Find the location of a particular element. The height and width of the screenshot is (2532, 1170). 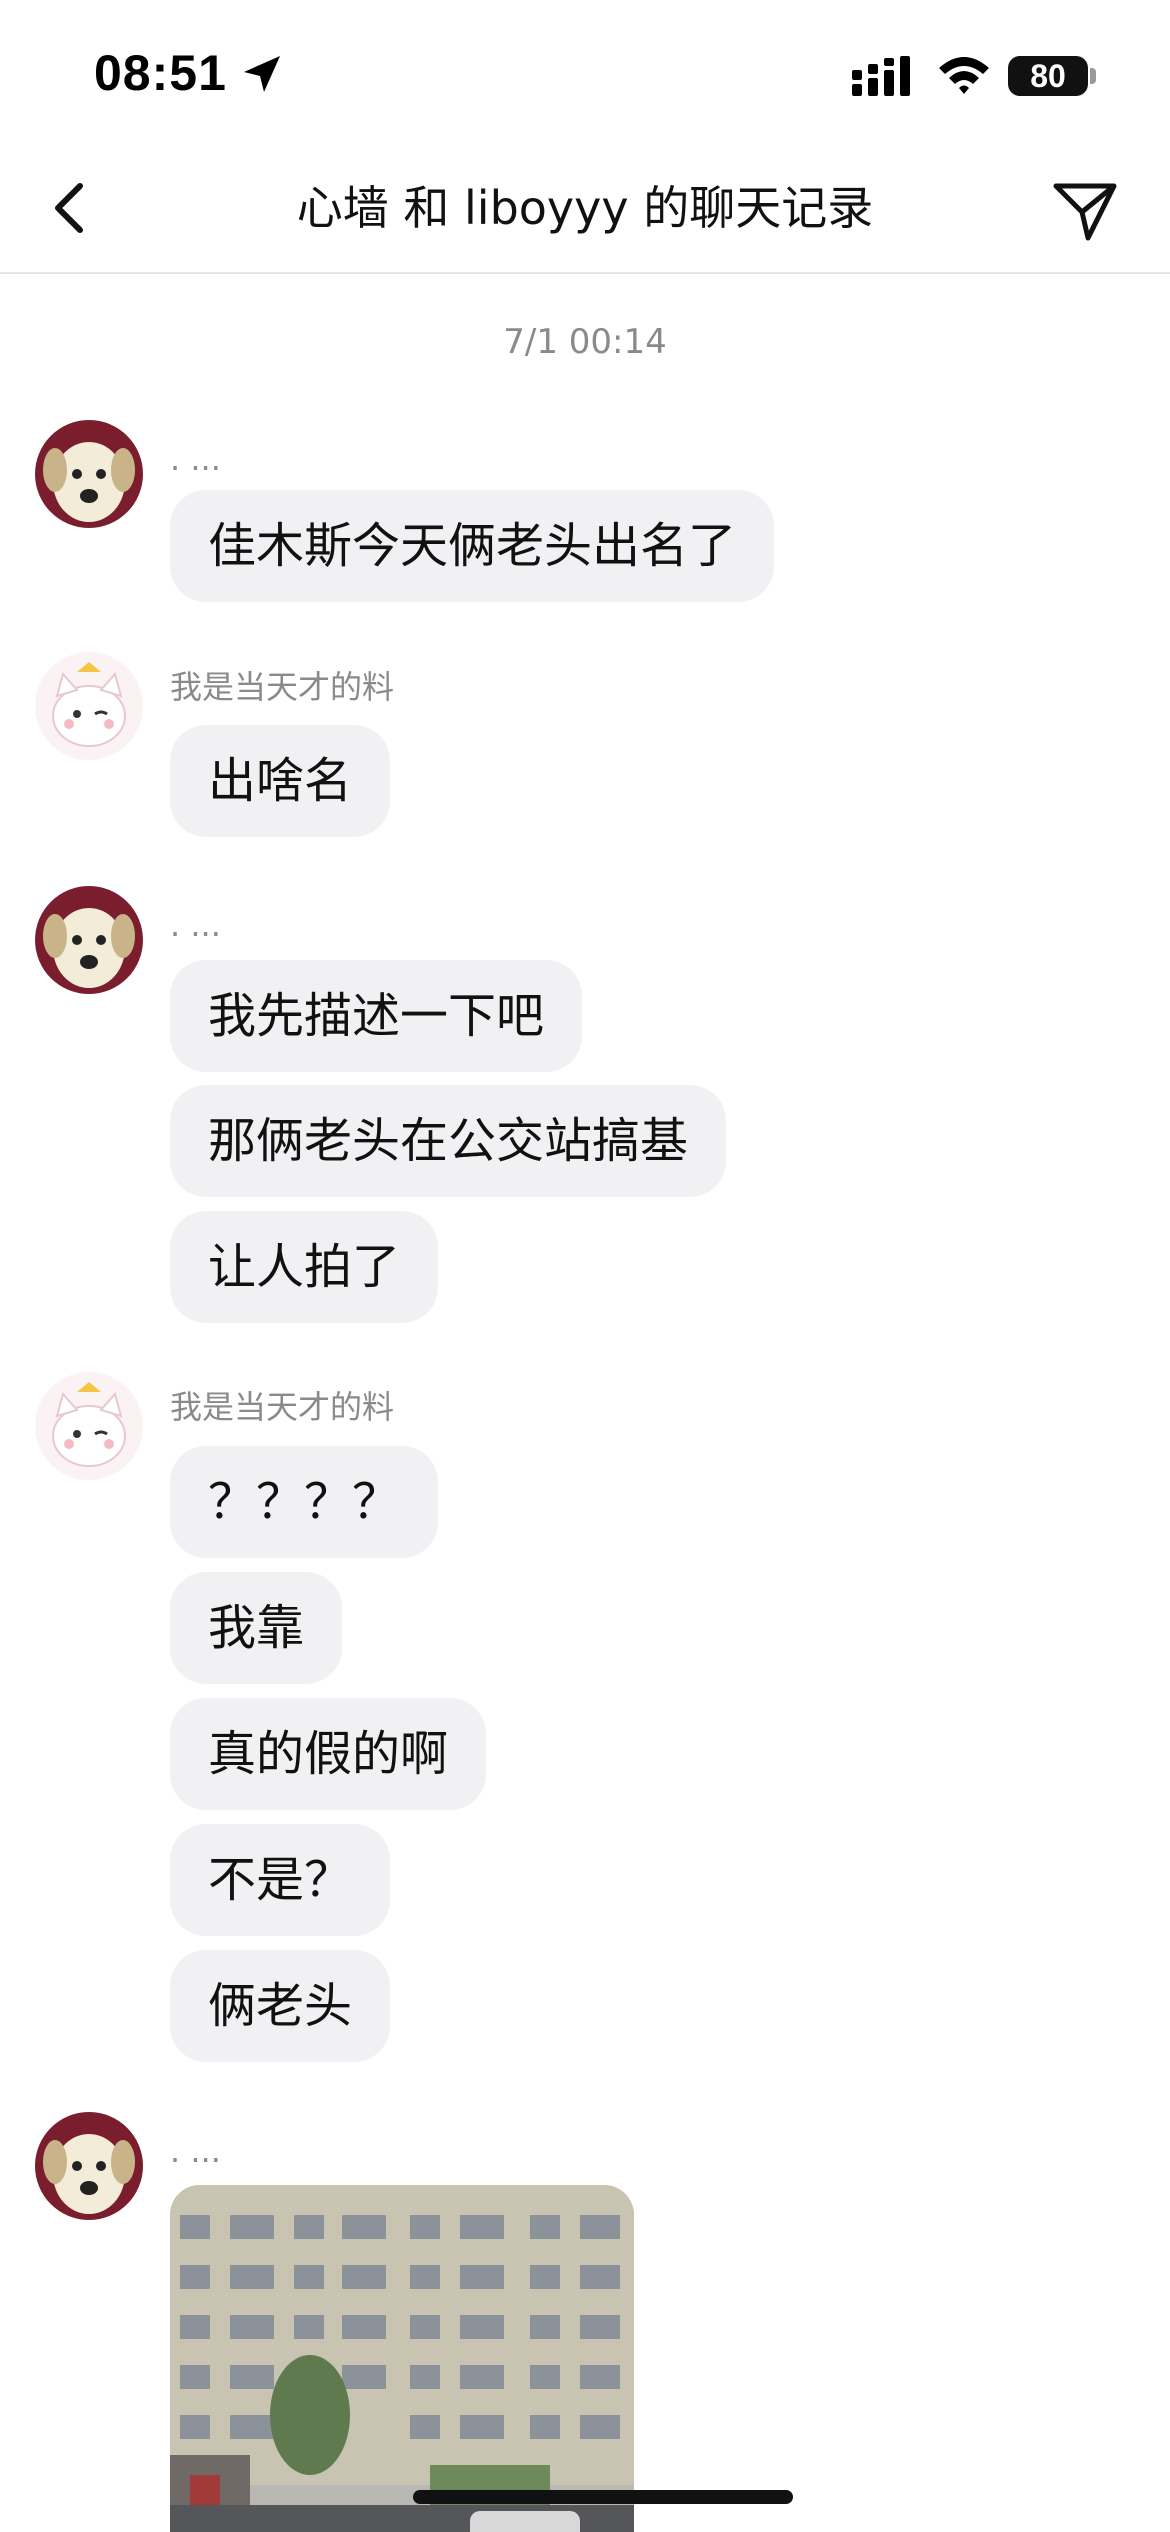

status-bar: 08:51 80 is located at coordinates (585, 75).